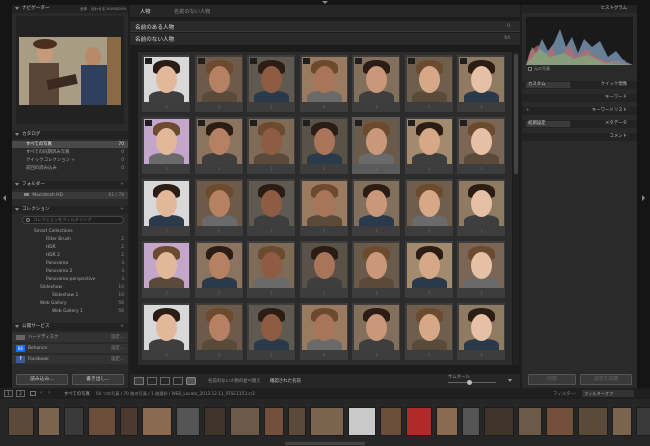  I want to click on collection-item: Slideshow 10, so click(70, 287).